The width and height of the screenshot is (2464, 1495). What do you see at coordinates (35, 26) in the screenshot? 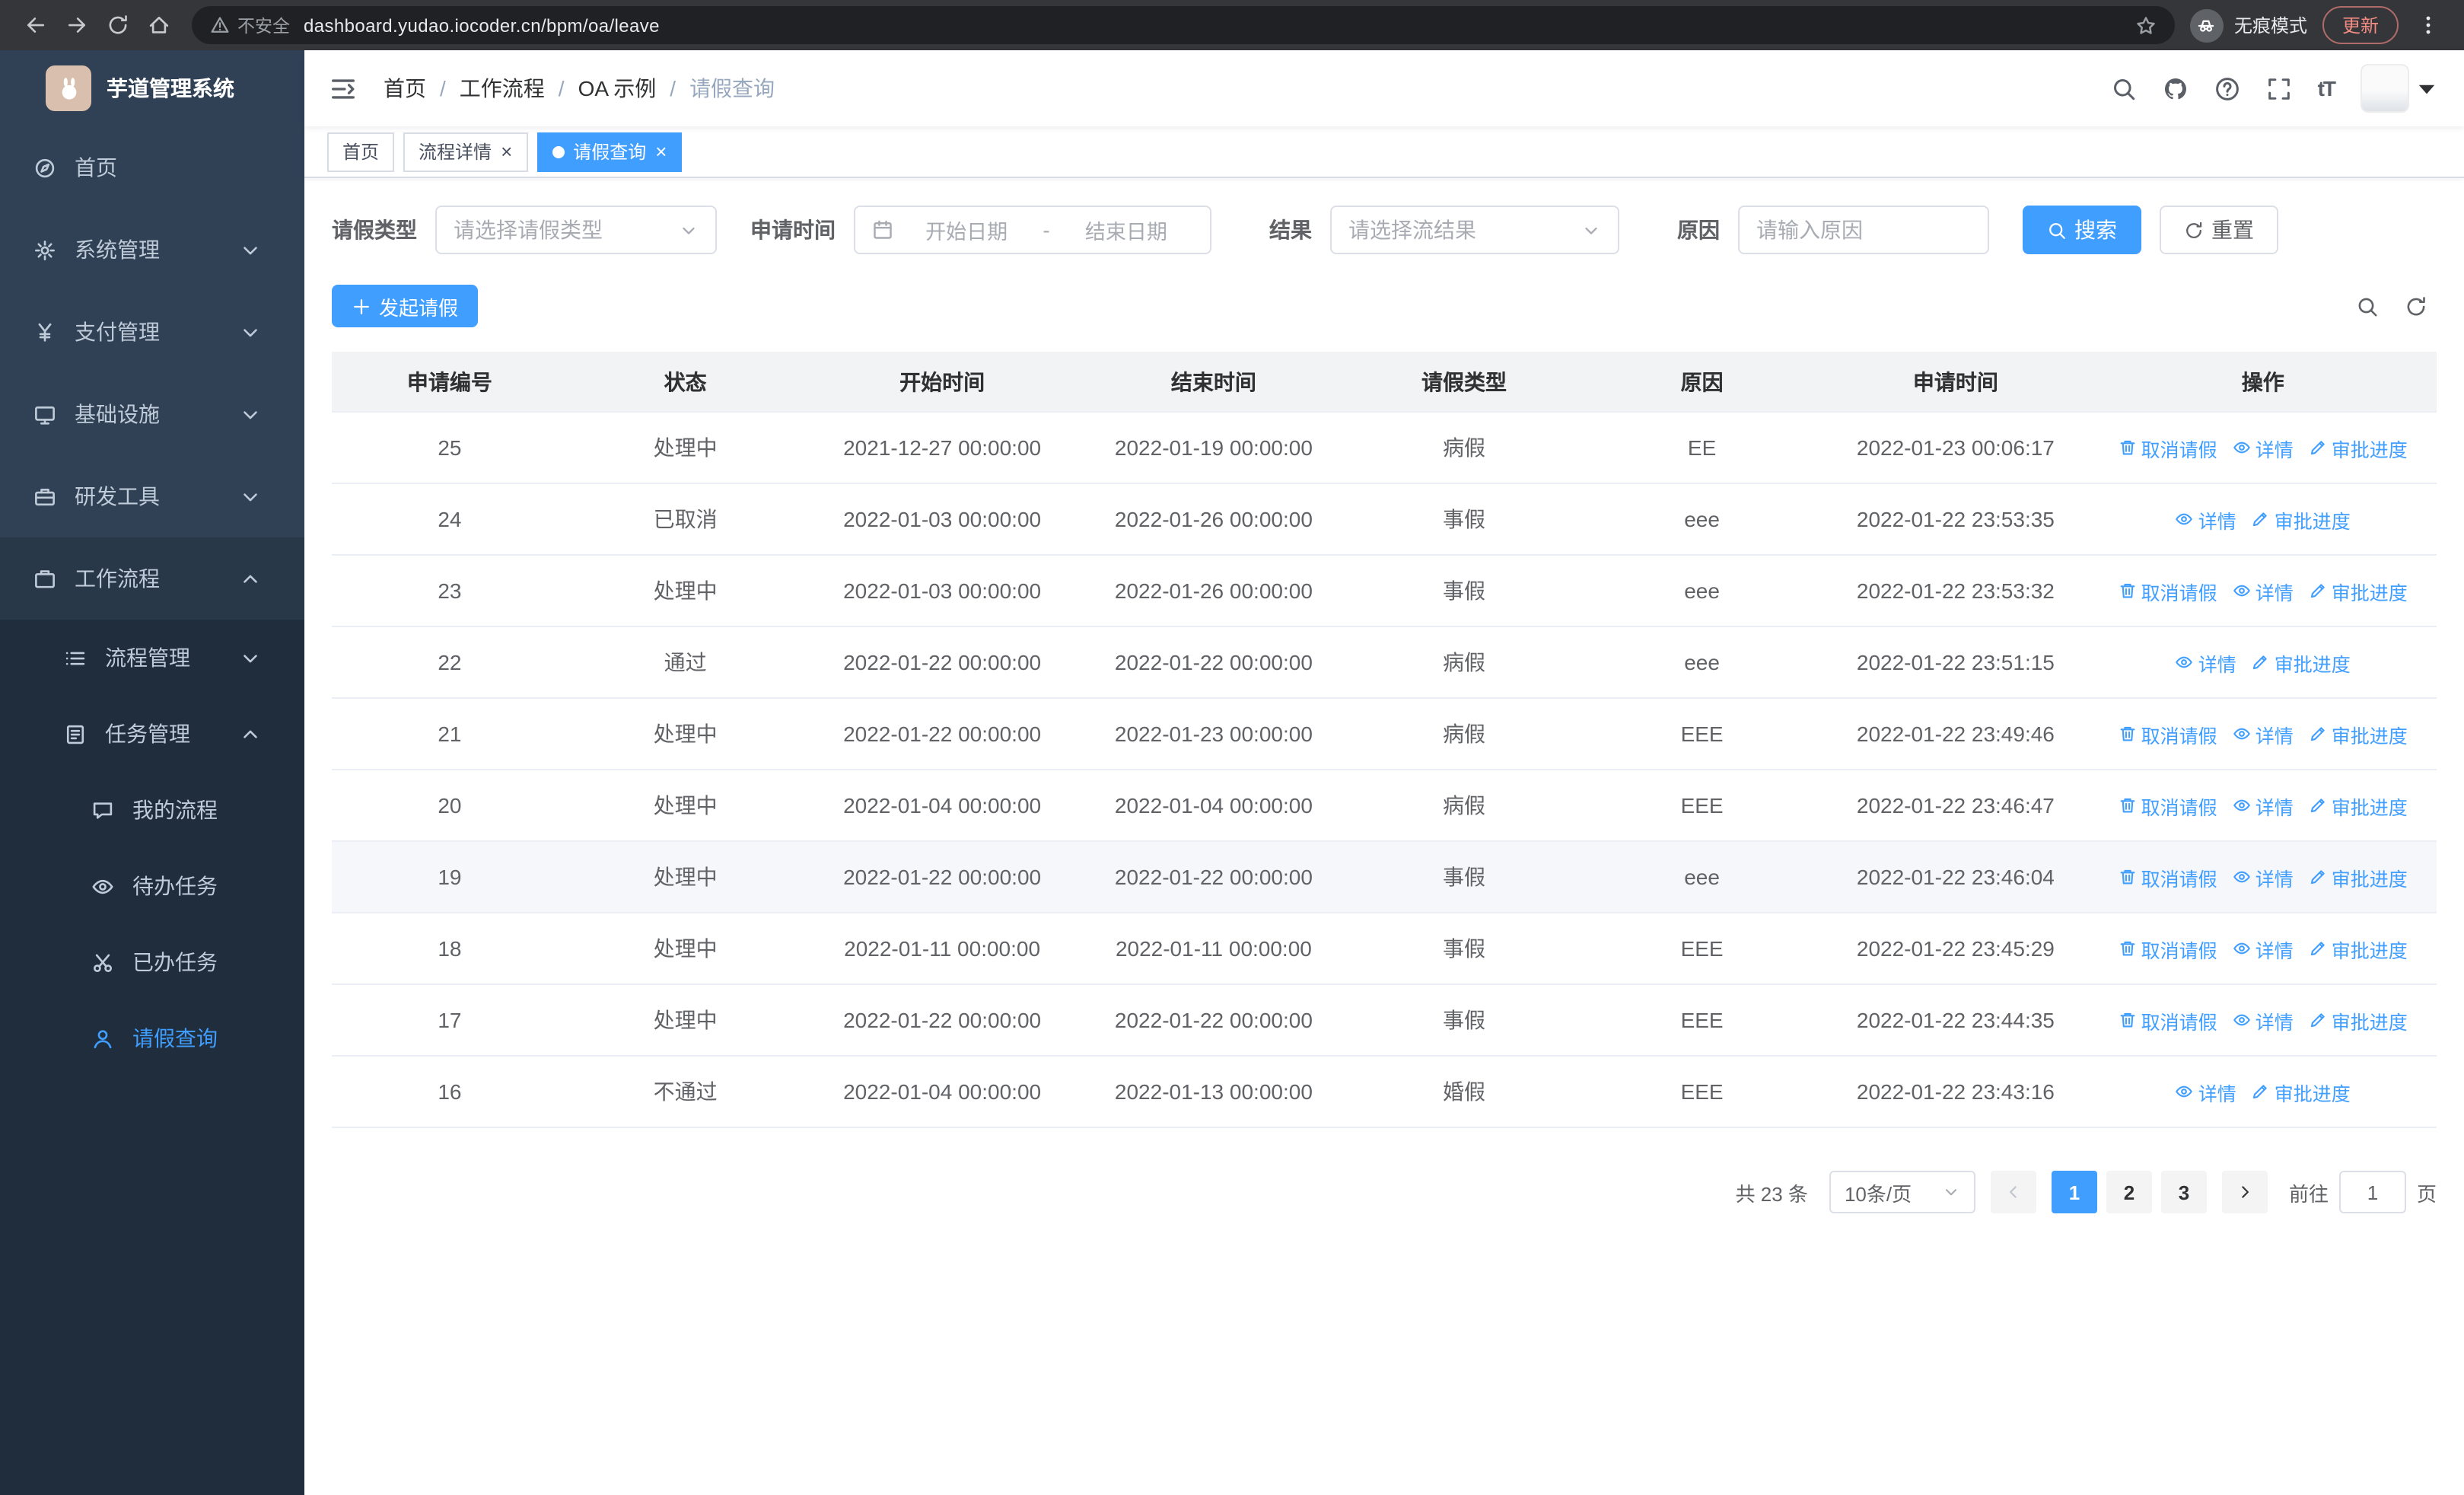
I see `back-button` at bounding box center [35, 26].